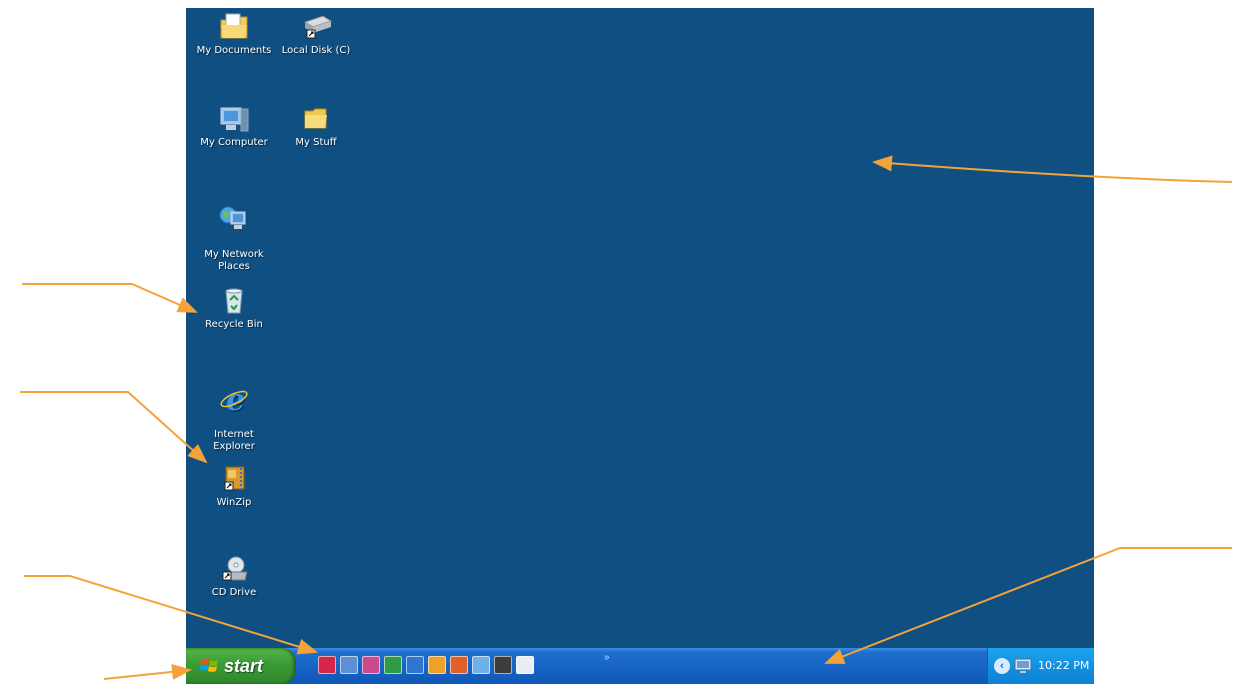 The image size is (1236, 686). What do you see at coordinates (318, 27) in the screenshot?
I see `local-disk-icon` at bounding box center [318, 27].